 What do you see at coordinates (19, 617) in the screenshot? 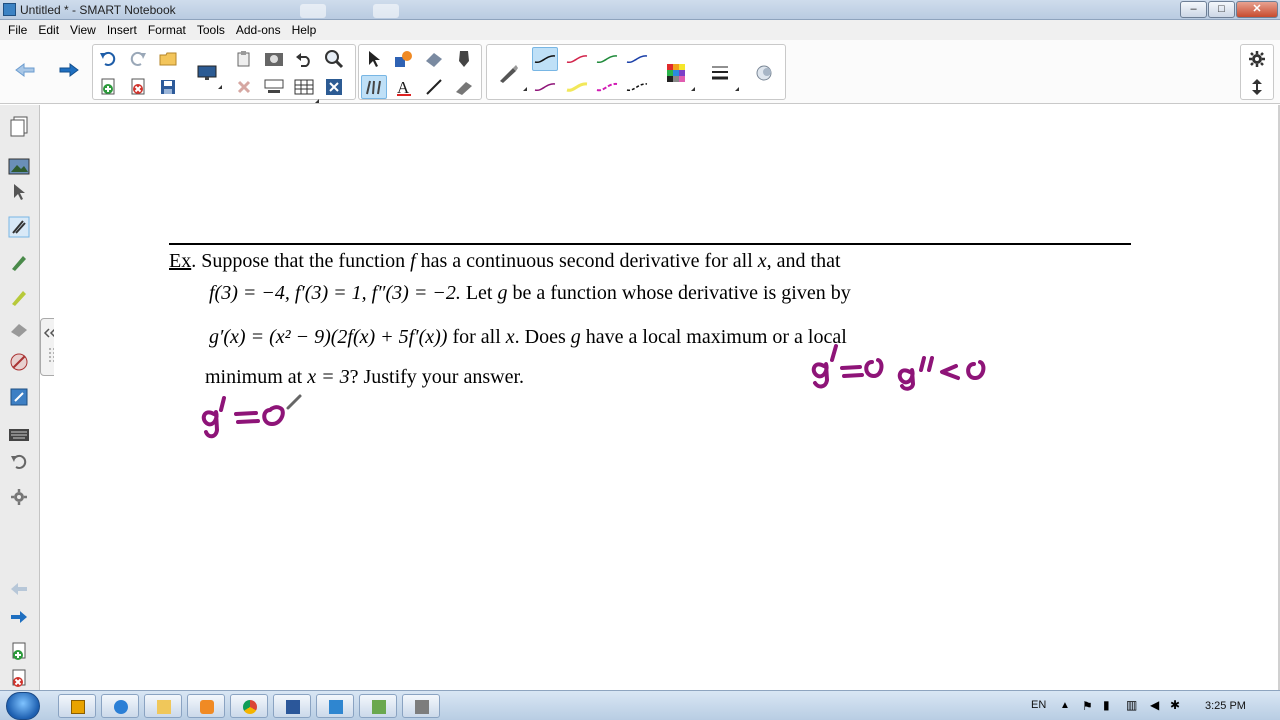
I see `next-page-icon` at bounding box center [19, 617].